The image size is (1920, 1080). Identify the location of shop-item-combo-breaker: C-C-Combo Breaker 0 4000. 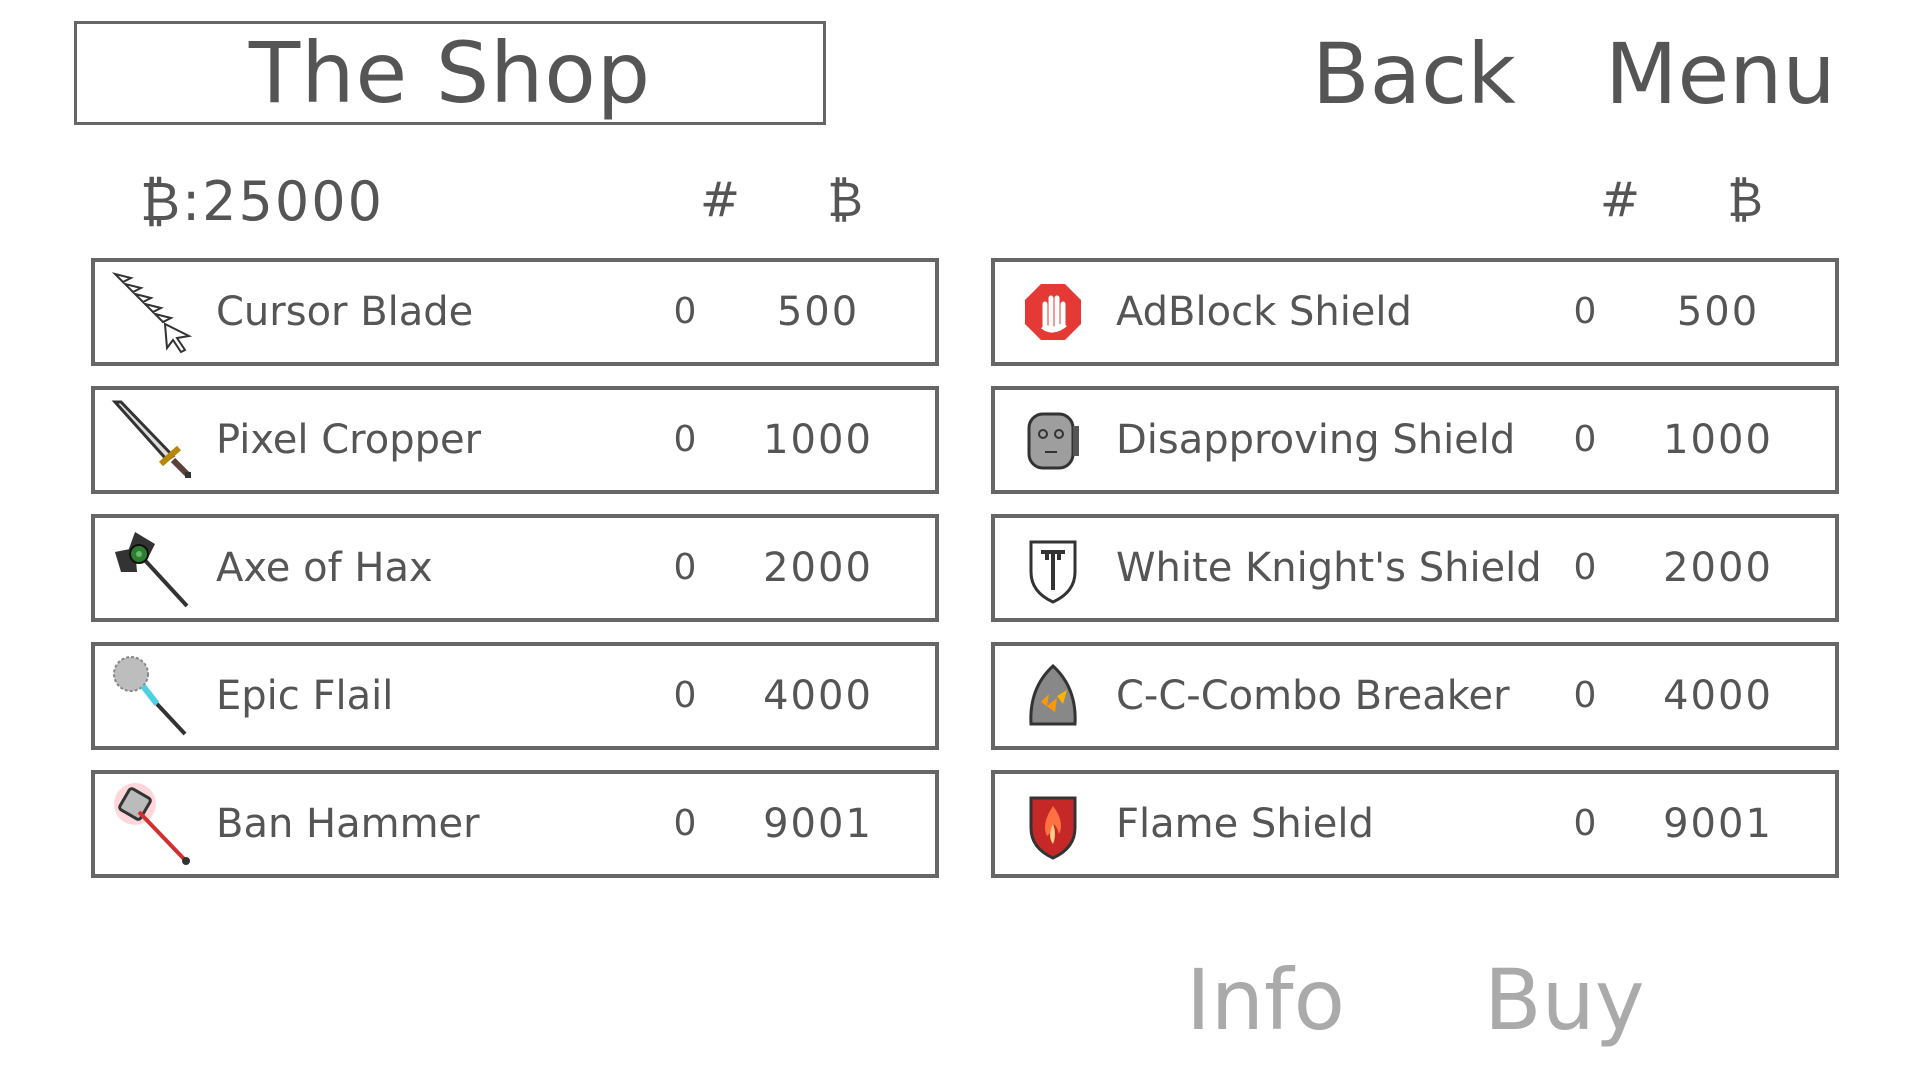
(1415, 696).